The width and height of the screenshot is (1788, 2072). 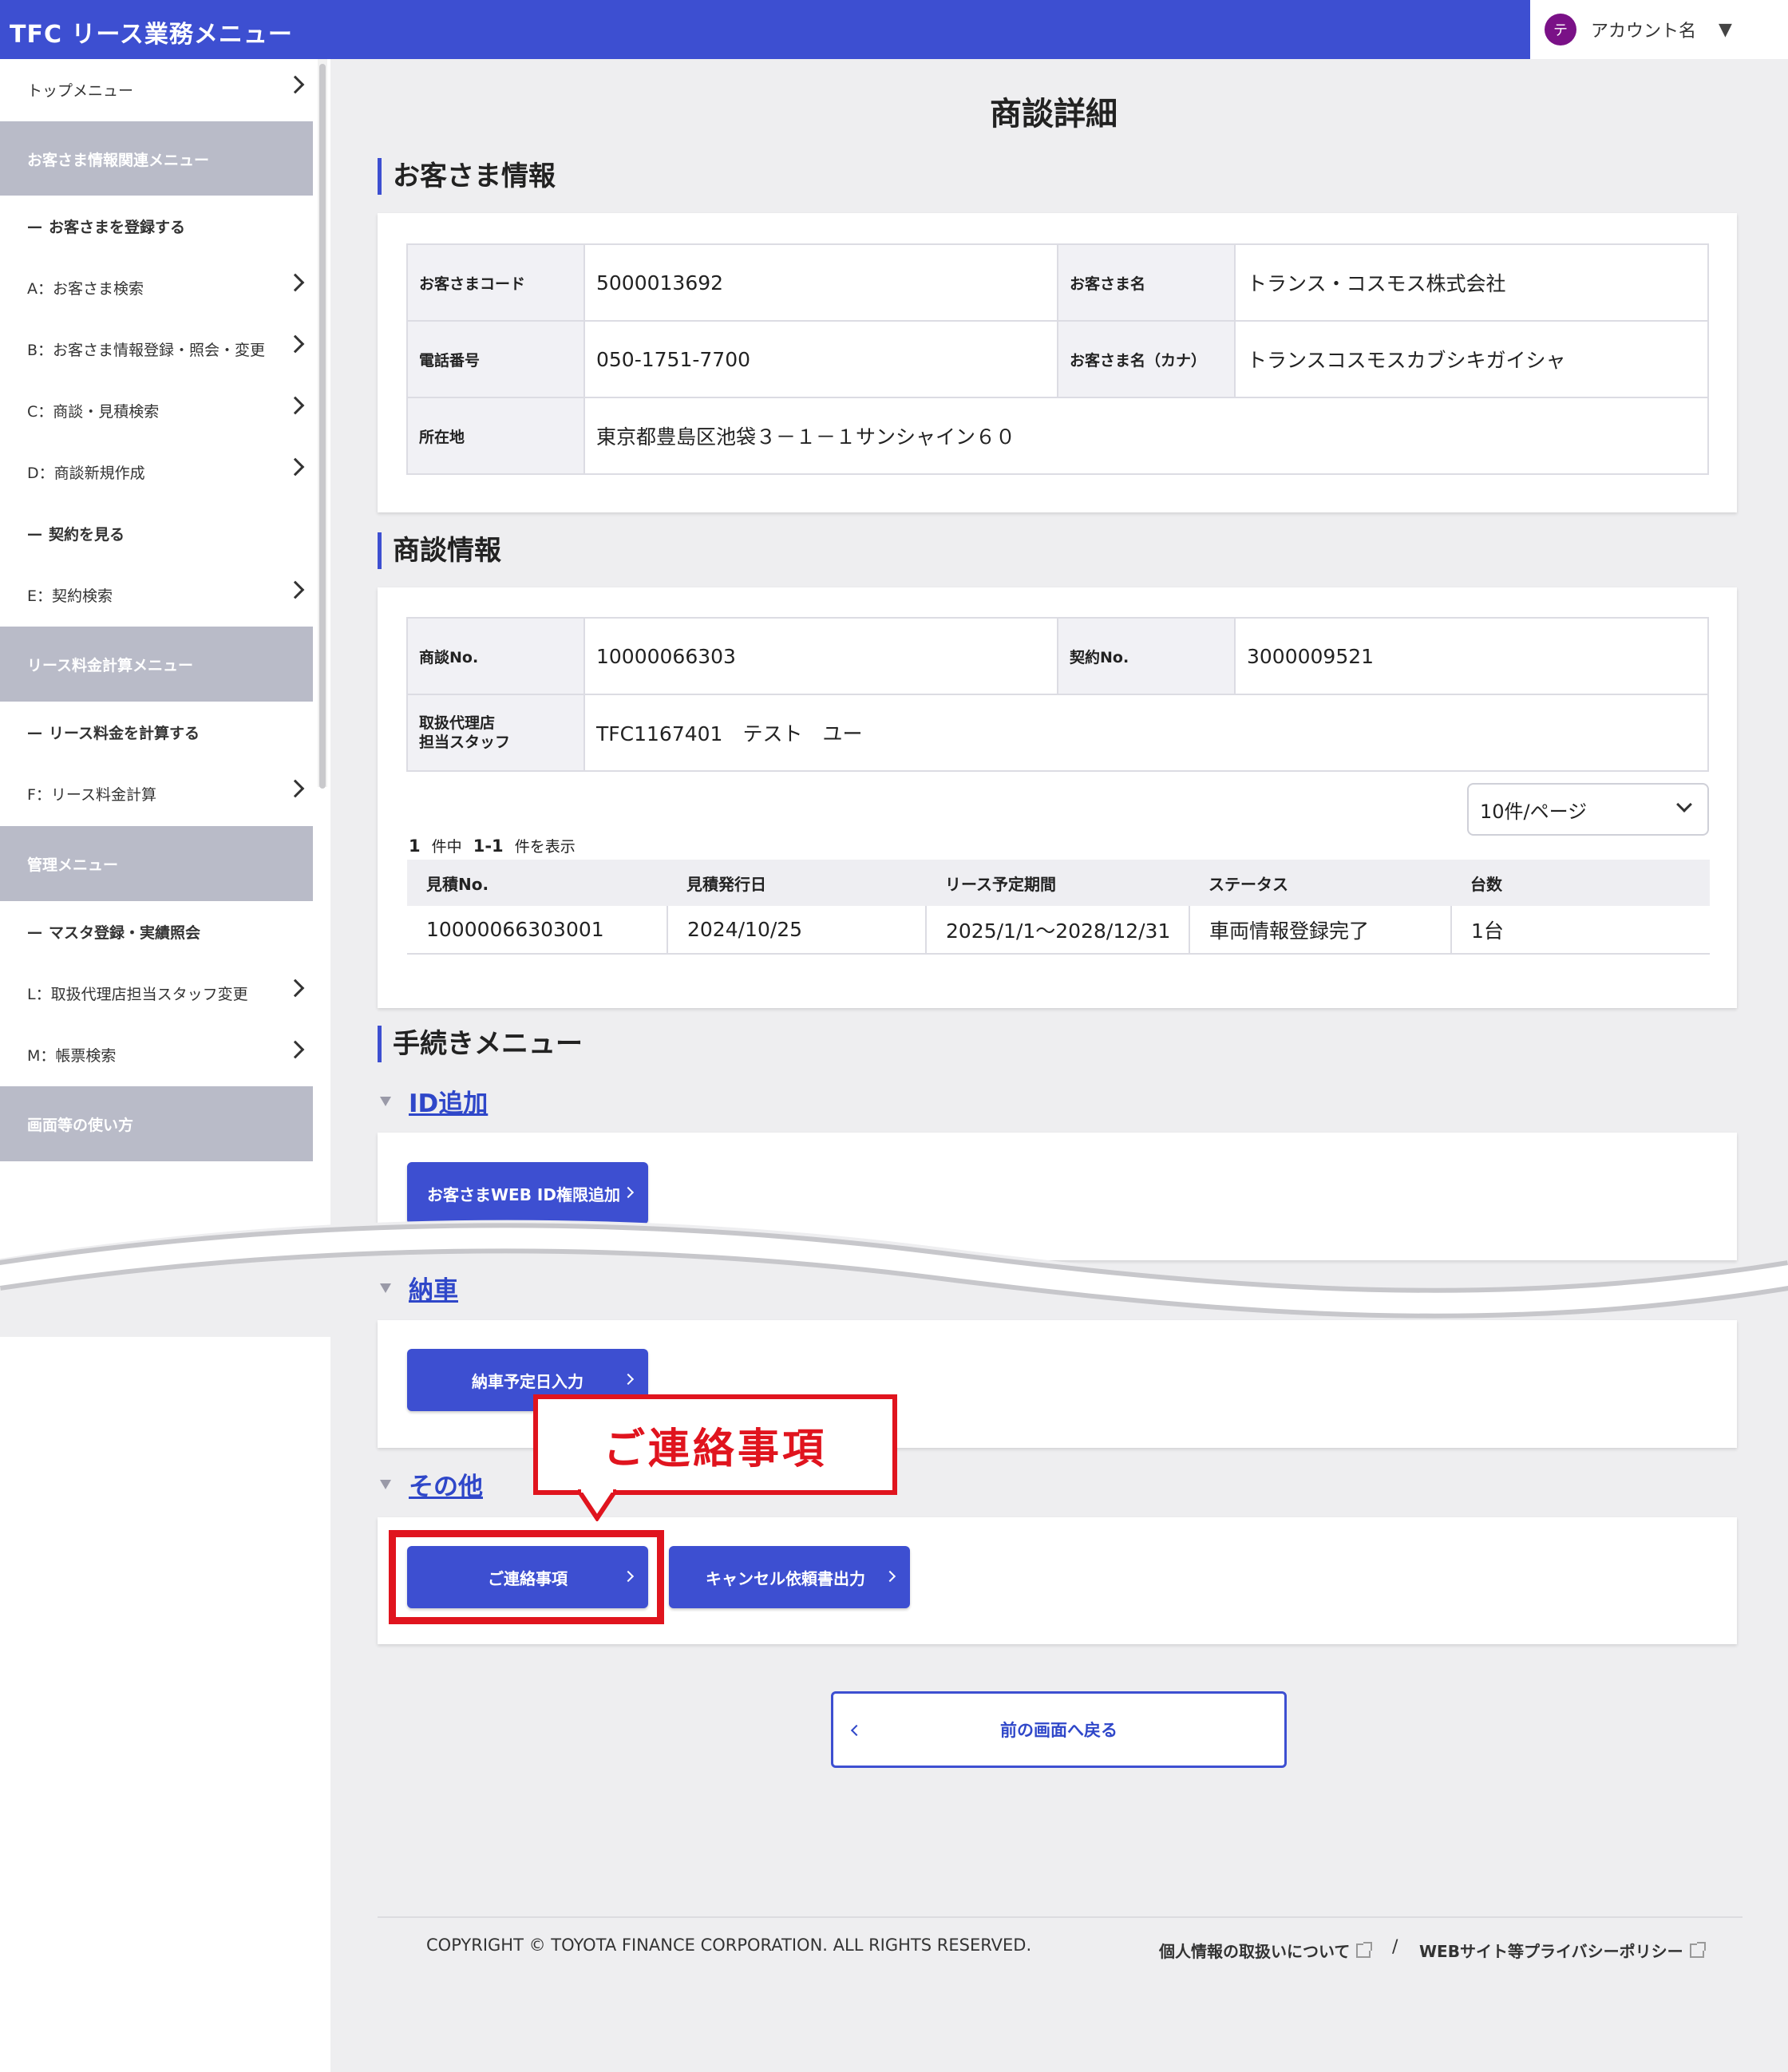 I want to click on sidebar-item-register-customer: — お客さまを登録する, so click(x=156, y=226).